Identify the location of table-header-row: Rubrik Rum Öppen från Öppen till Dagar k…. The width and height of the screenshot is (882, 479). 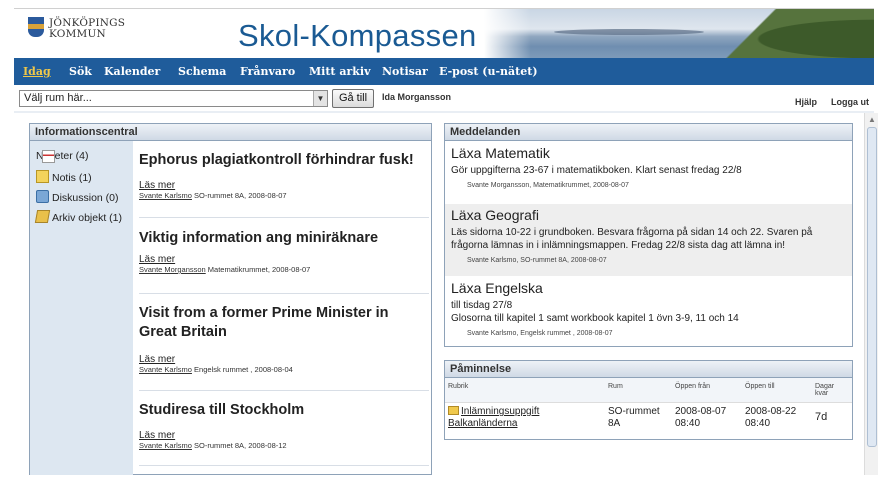
(648, 390).